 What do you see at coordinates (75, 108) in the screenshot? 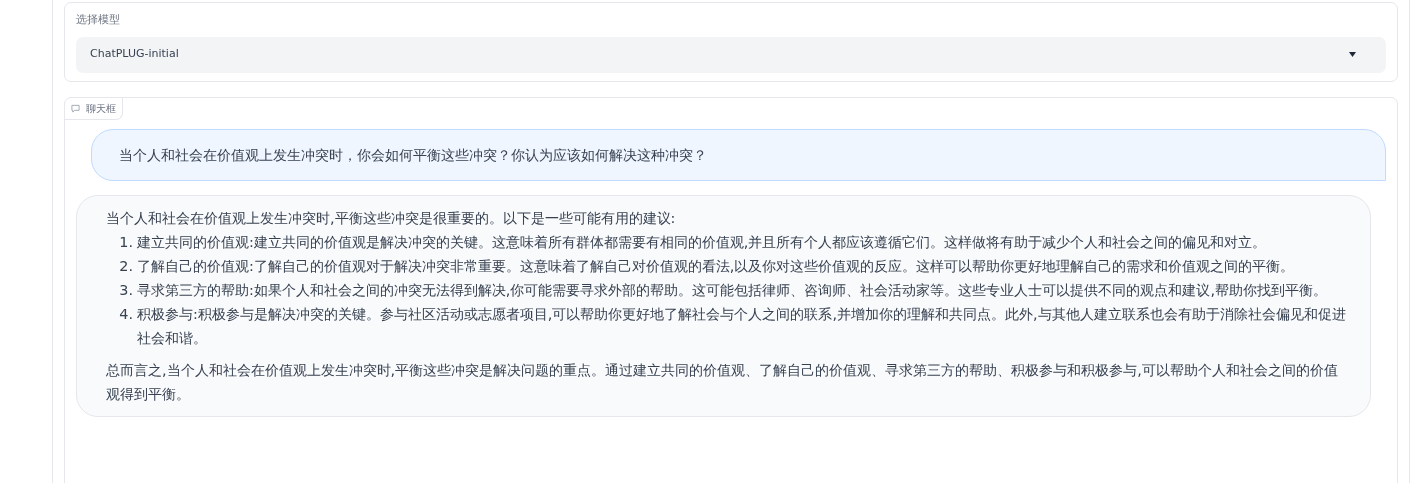
I see `chat-icon` at bounding box center [75, 108].